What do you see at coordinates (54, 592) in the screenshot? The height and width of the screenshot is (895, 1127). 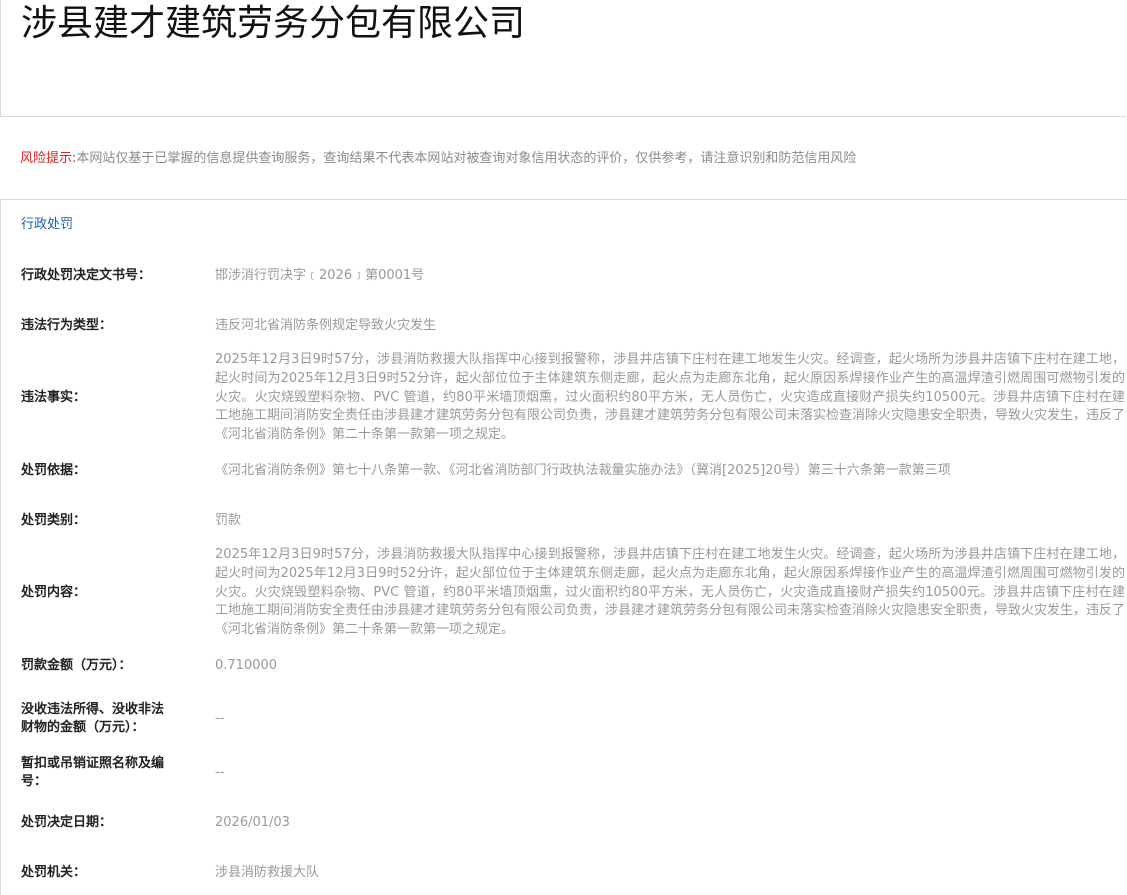 I see `field-label: 处罚内容：` at bounding box center [54, 592].